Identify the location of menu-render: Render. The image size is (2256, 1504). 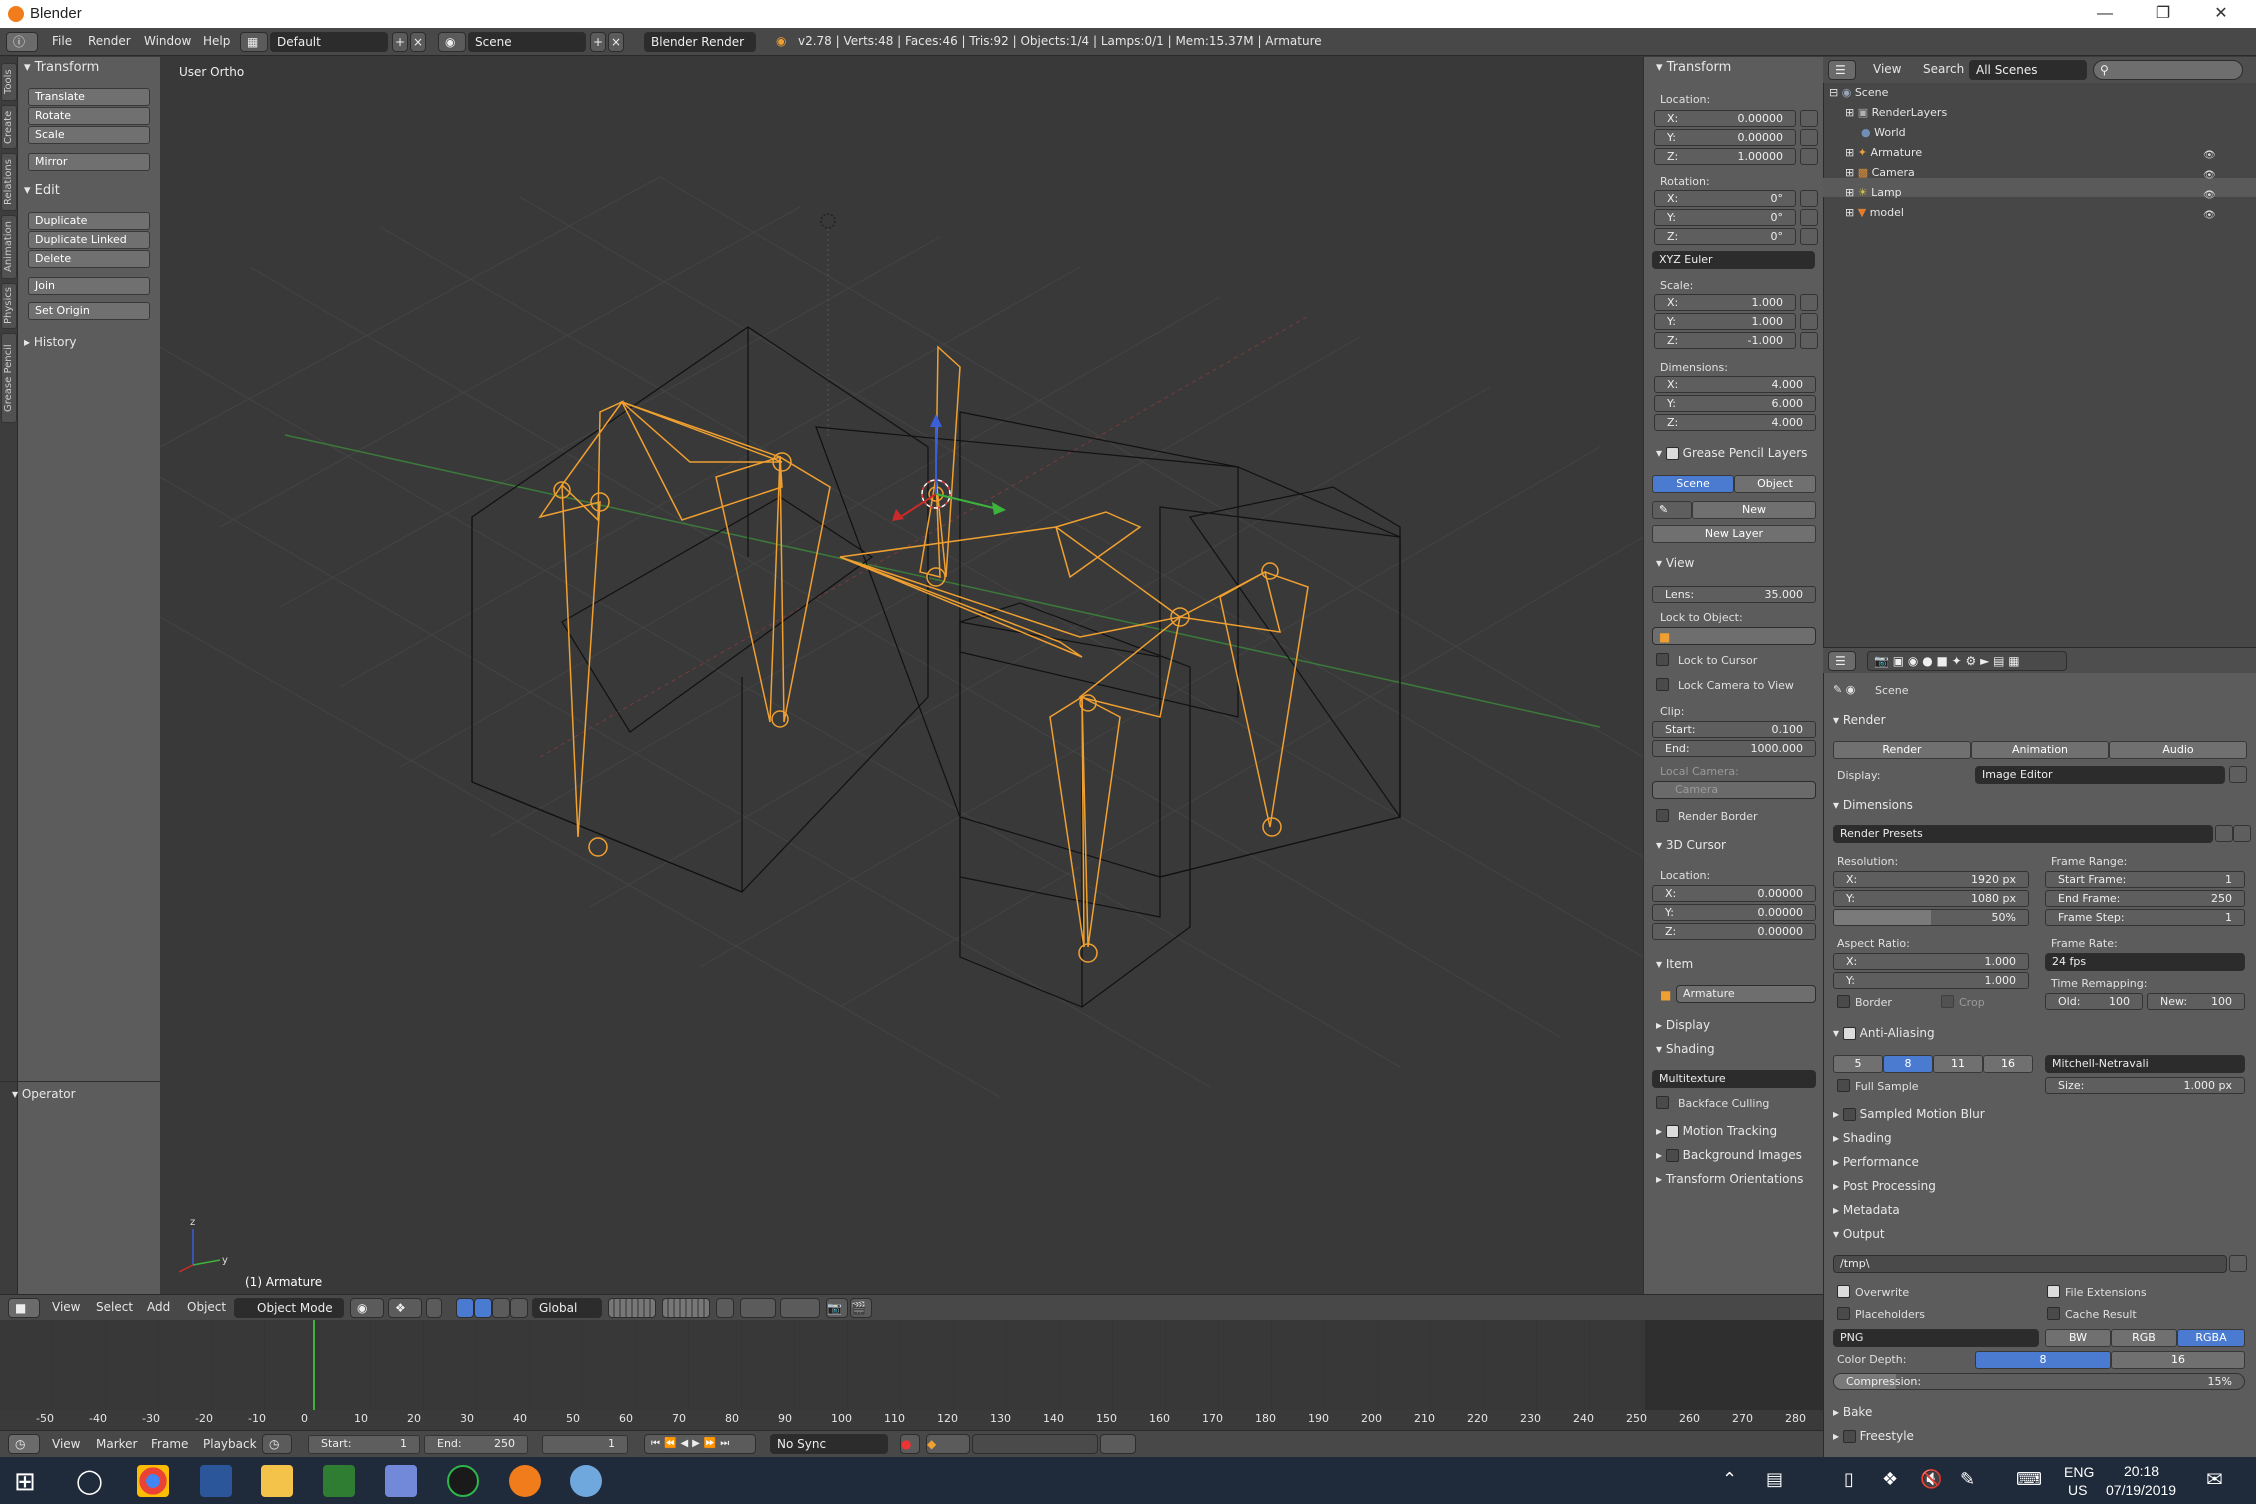
(109, 41).